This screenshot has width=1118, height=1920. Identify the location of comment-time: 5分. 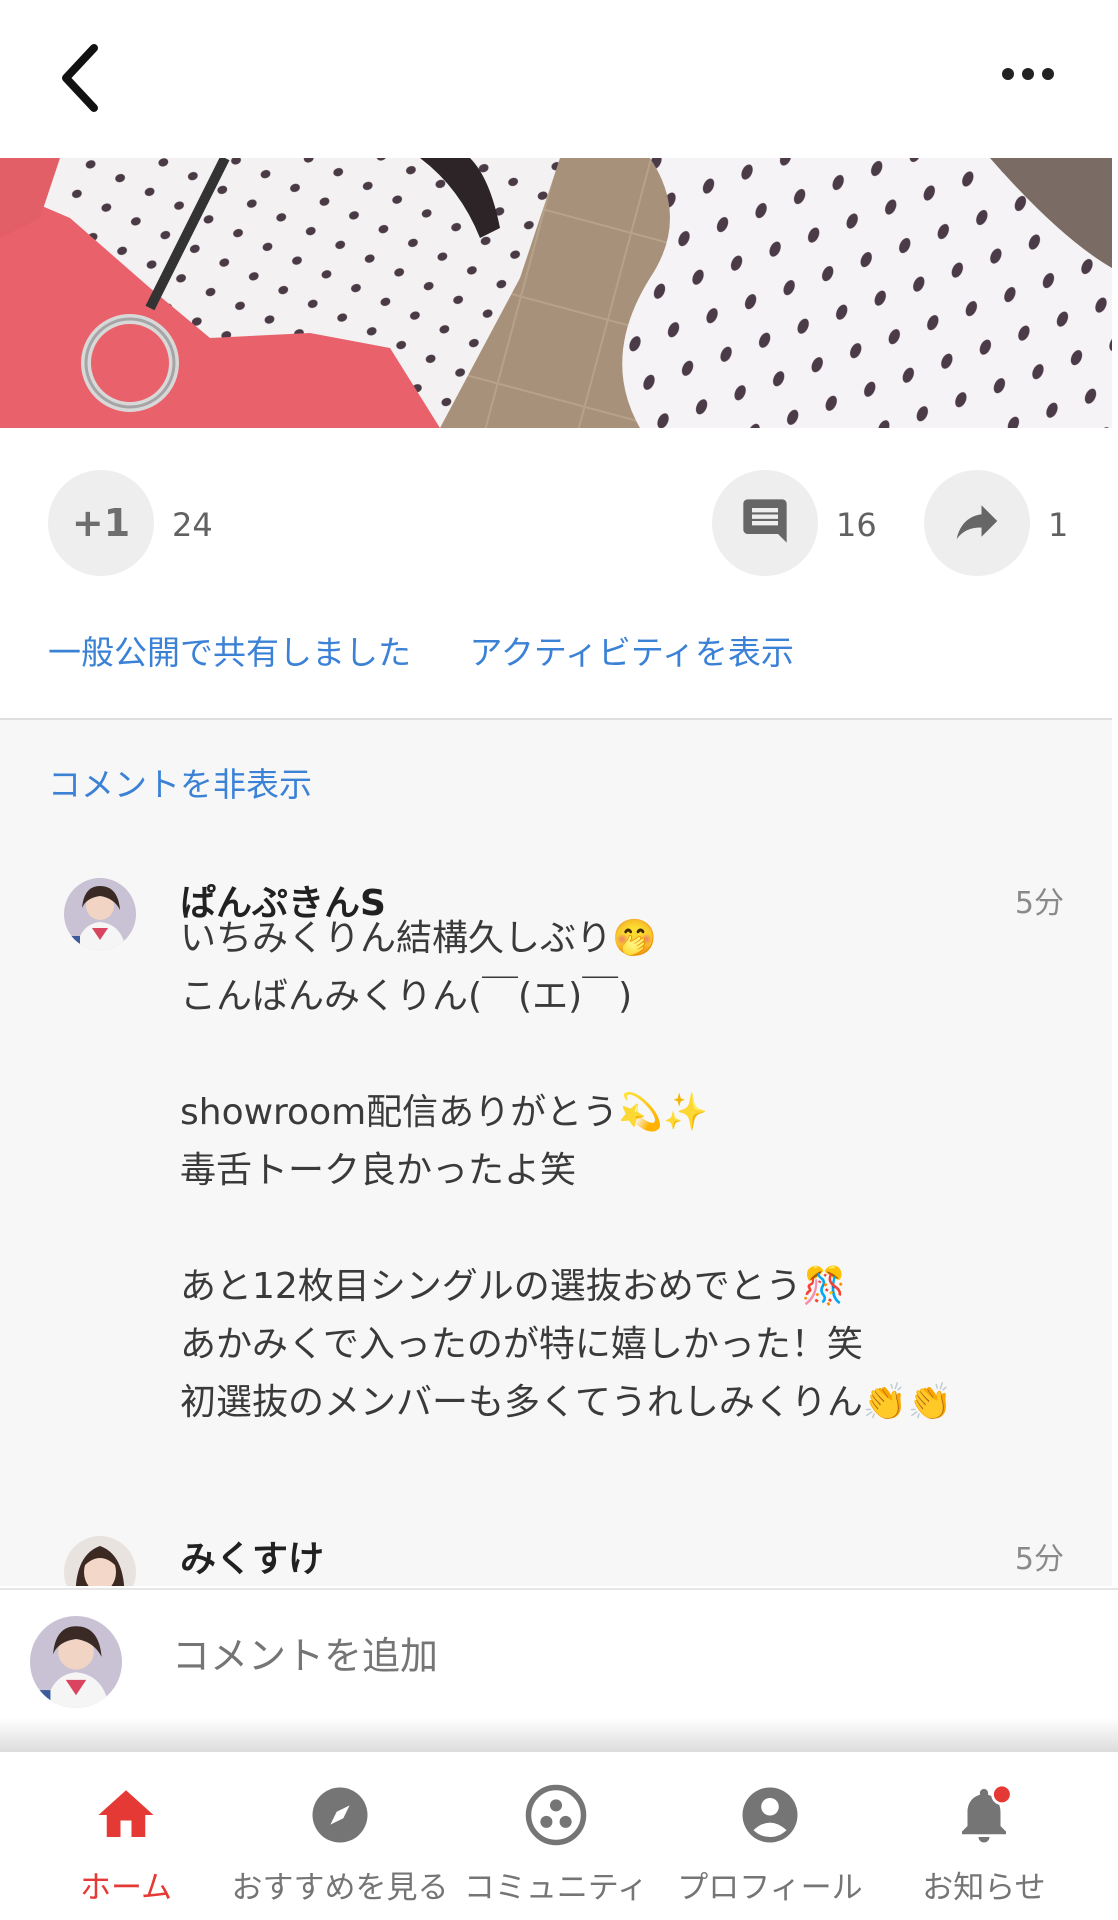
(1039, 1559).